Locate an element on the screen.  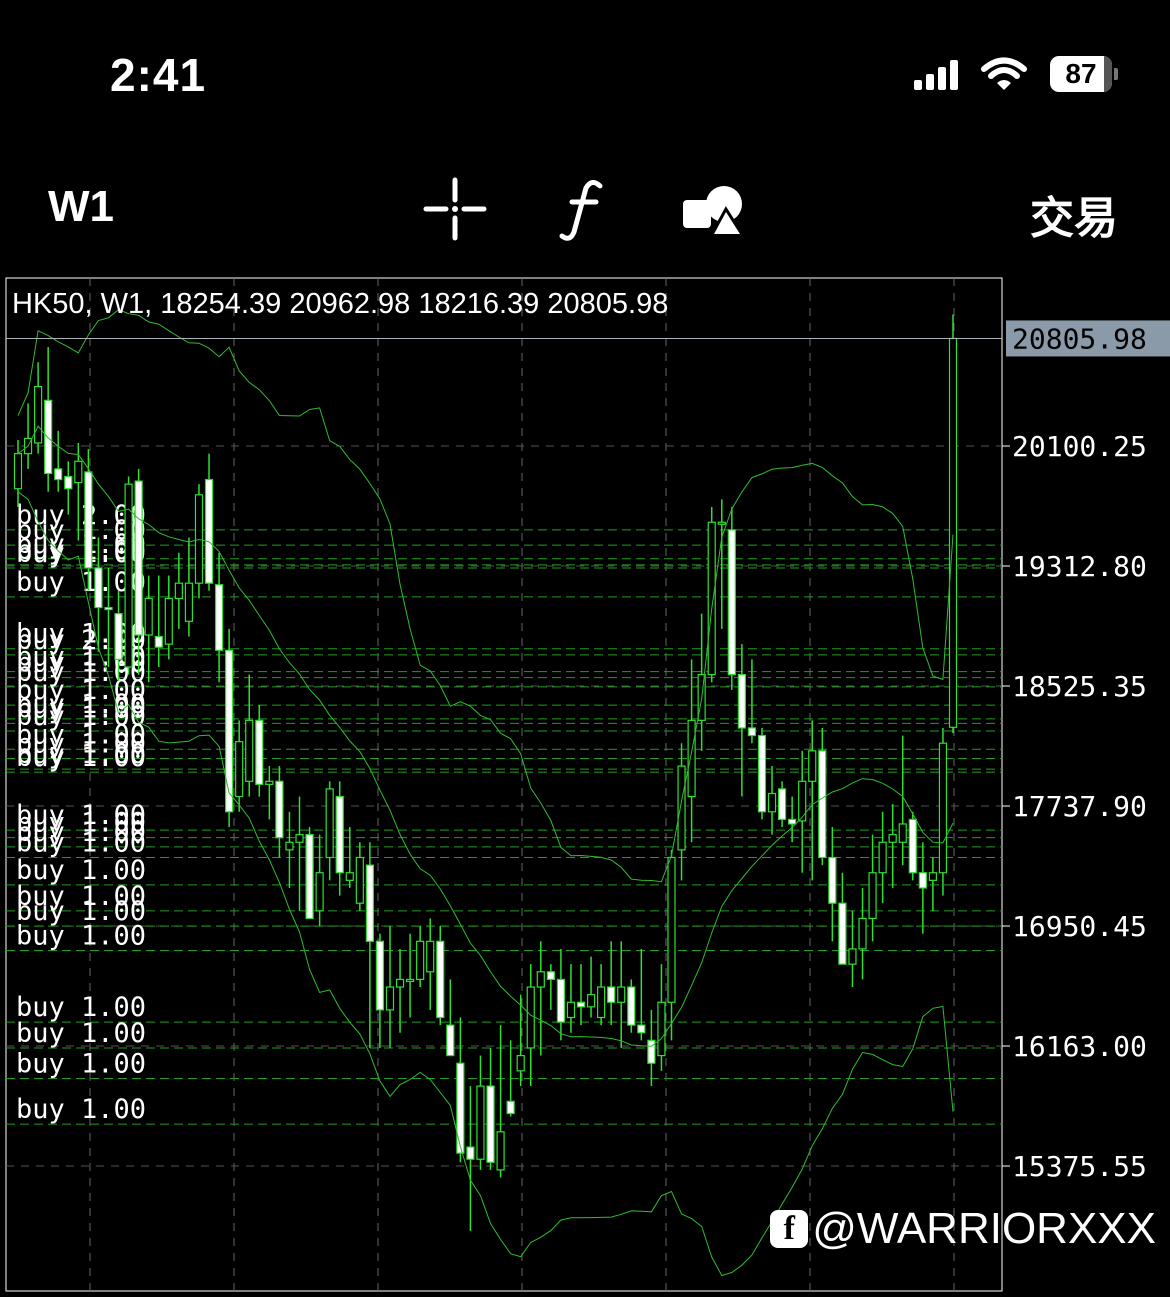
y-tick-label: 16163.00 is located at coordinates (1079, 1046).